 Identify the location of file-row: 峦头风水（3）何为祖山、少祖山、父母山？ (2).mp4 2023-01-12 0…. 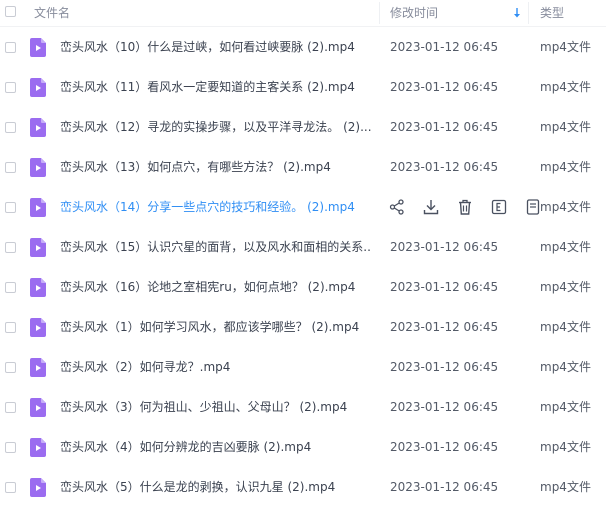
(303, 408).